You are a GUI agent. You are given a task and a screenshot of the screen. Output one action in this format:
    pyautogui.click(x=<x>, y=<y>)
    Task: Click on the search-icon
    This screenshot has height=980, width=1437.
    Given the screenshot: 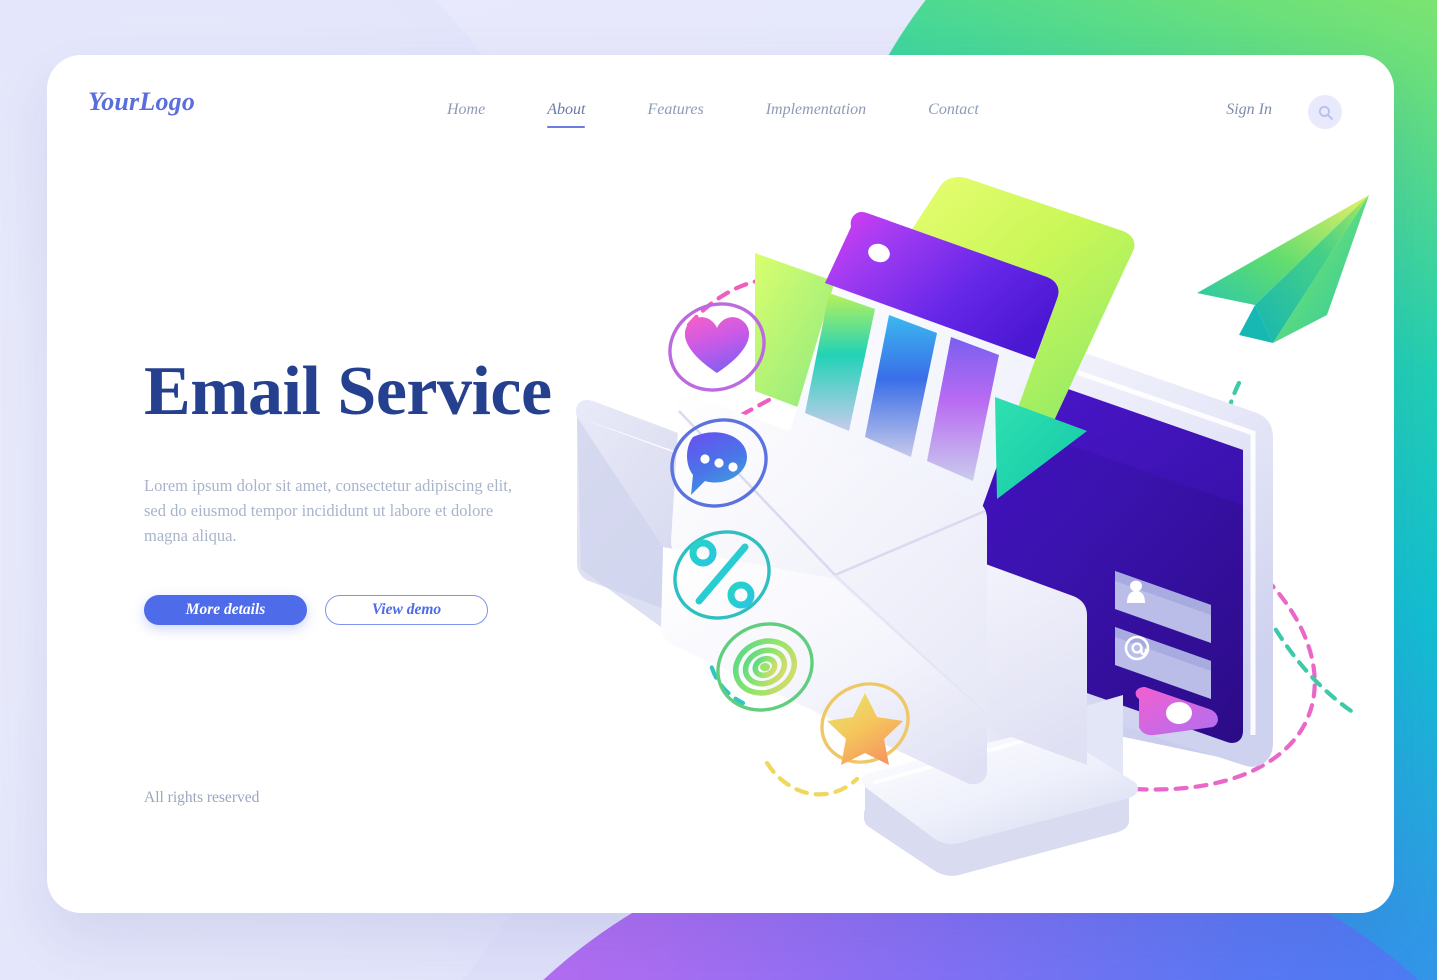 What is the action you would take?
    pyautogui.click(x=1325, y=112)
    